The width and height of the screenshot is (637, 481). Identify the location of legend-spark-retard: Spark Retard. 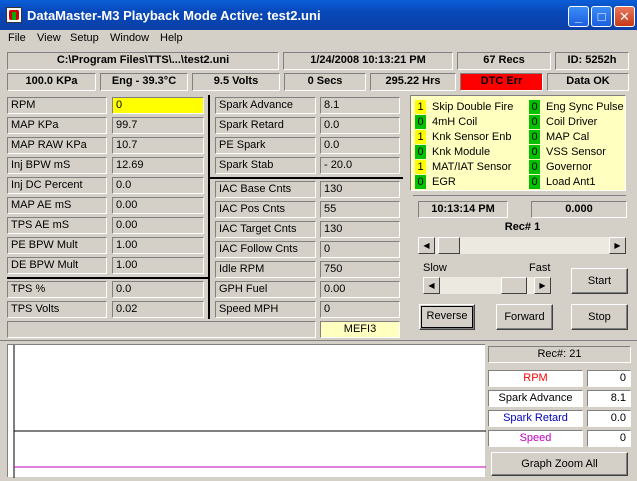
(535, 418).